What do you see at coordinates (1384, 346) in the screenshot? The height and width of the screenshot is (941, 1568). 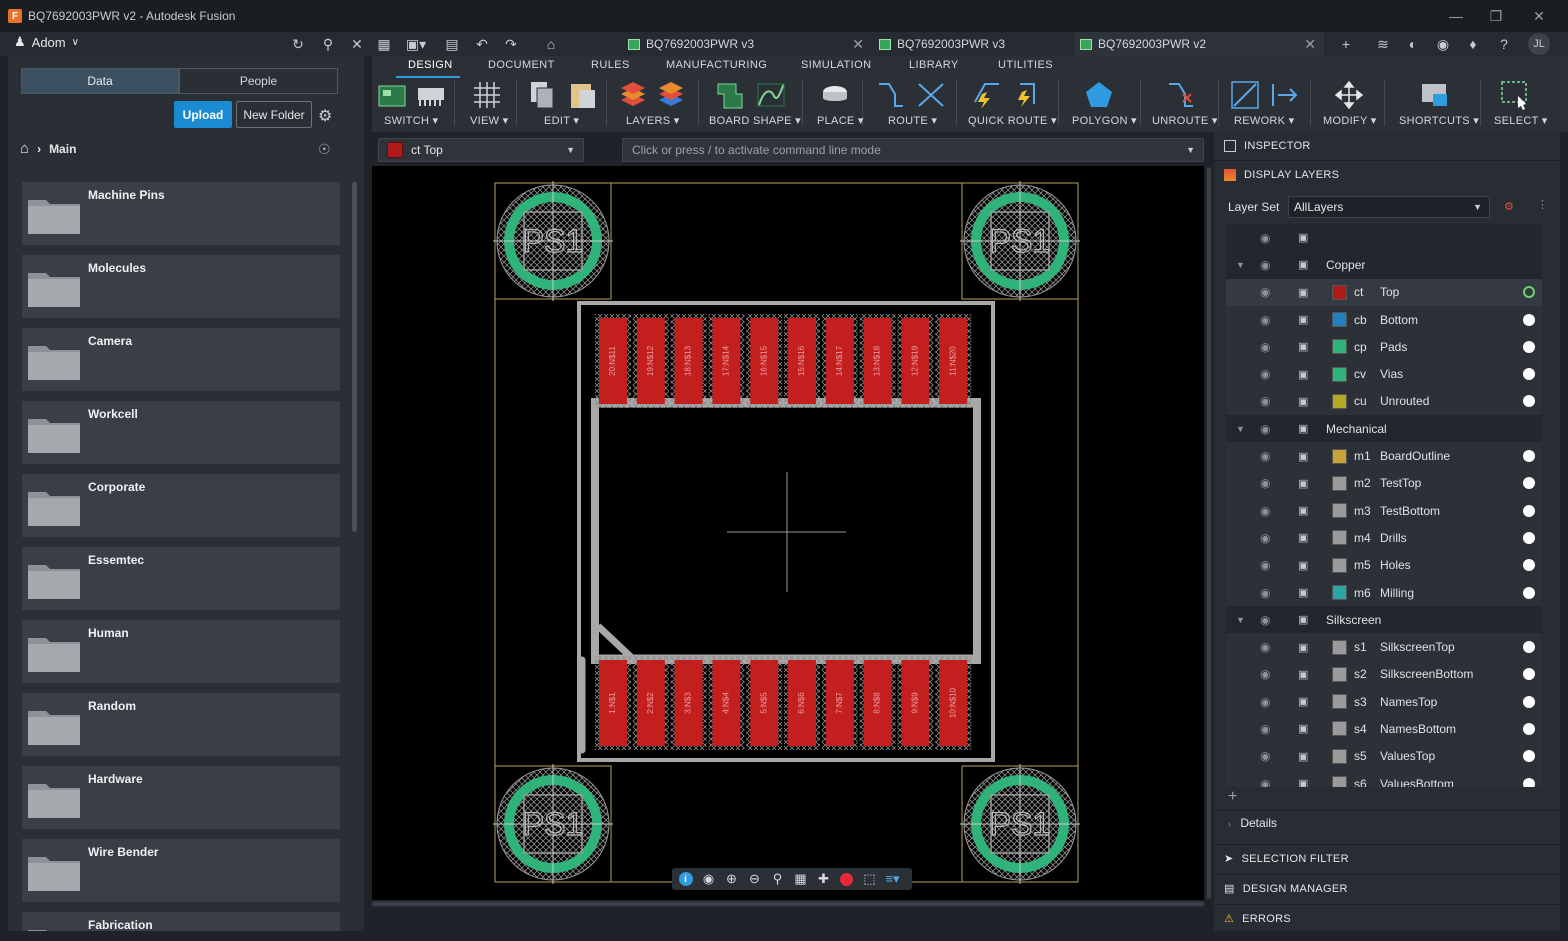 I see `layer-row: ◉ ▣ cp Pads` at bounding box center [1384, 346].